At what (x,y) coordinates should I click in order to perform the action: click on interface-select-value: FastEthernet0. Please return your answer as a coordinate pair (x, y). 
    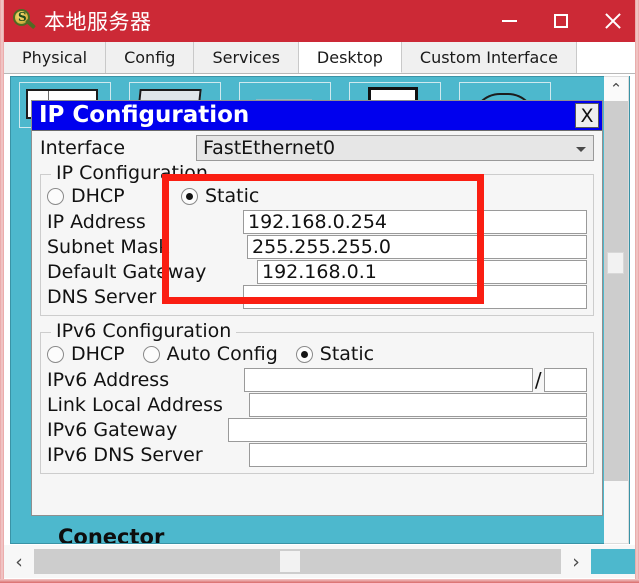
    Looking at the image, I should click on (269, 147).